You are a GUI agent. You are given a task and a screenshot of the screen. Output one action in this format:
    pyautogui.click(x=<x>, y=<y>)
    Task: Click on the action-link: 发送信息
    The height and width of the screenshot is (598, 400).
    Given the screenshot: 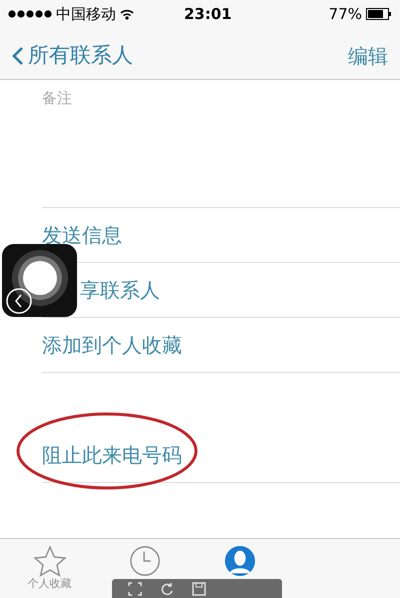 What is the action you would take?
    pyautogui.click(x=82, y=235)
    